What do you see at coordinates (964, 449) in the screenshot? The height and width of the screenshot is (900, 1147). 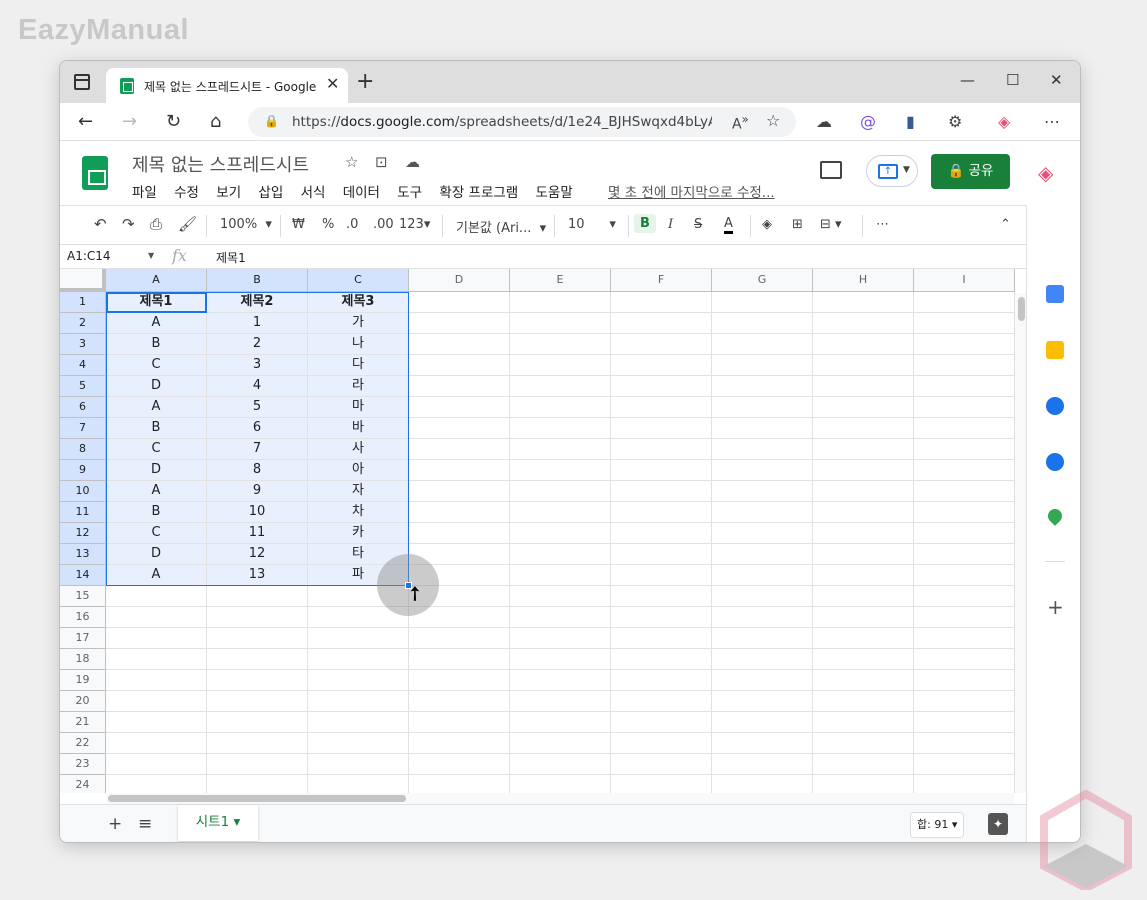 I see `cell-i8` at bounding box center [964, 449].